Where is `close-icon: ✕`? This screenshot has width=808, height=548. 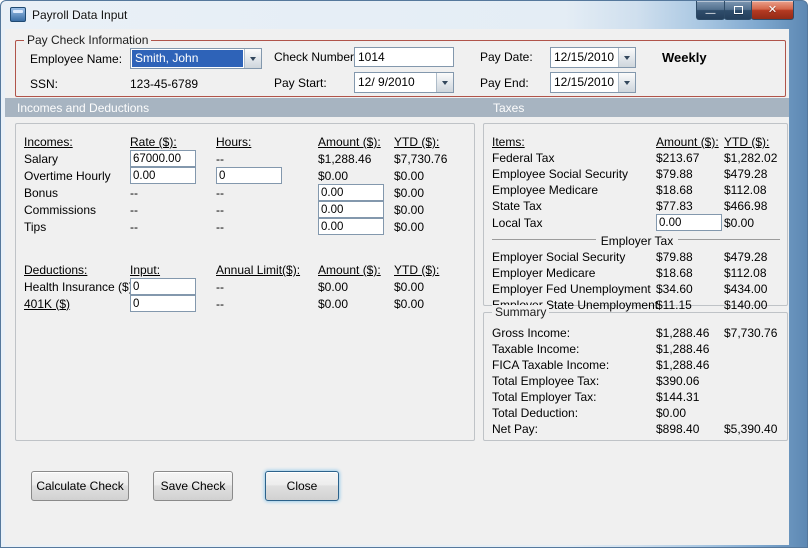
close-icon: ✕ is located at coordinates (772, 9).